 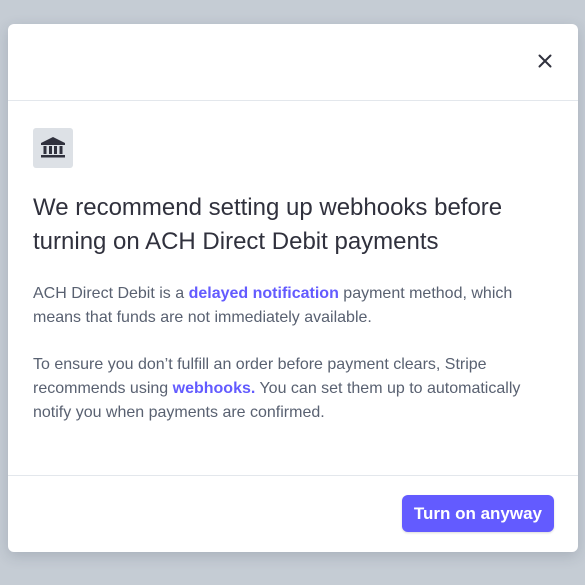 What do you see at coordinates (264, 293) in the screenshot?
I see `delayed-notification-link: delayed notification` at bounding box center [264, 293].